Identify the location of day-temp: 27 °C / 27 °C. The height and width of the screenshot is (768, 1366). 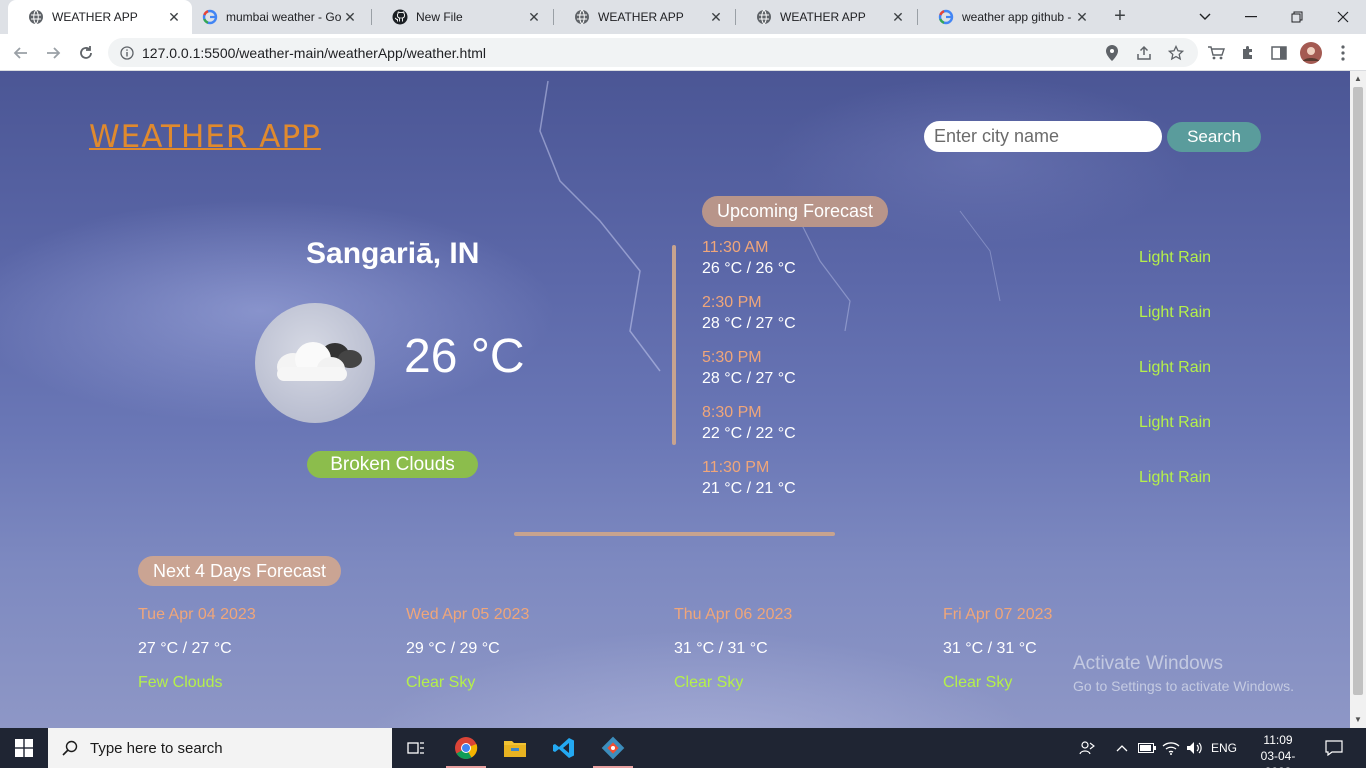
(185, 648).